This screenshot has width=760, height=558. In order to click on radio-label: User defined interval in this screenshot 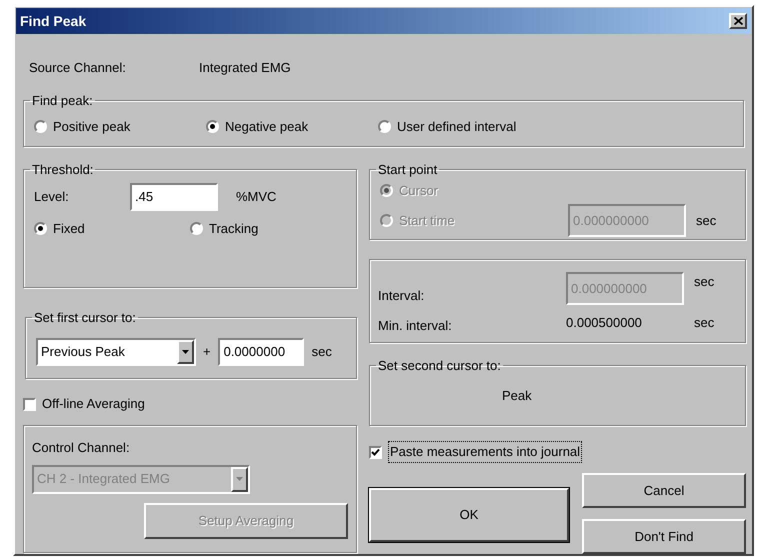, I will do `click(456, 127)`.